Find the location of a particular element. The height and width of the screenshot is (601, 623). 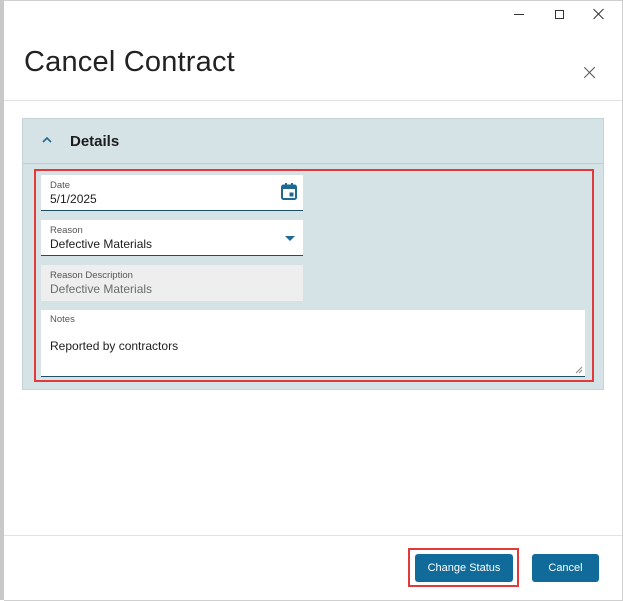

maximize-icon is located at coordinates (559, 14).